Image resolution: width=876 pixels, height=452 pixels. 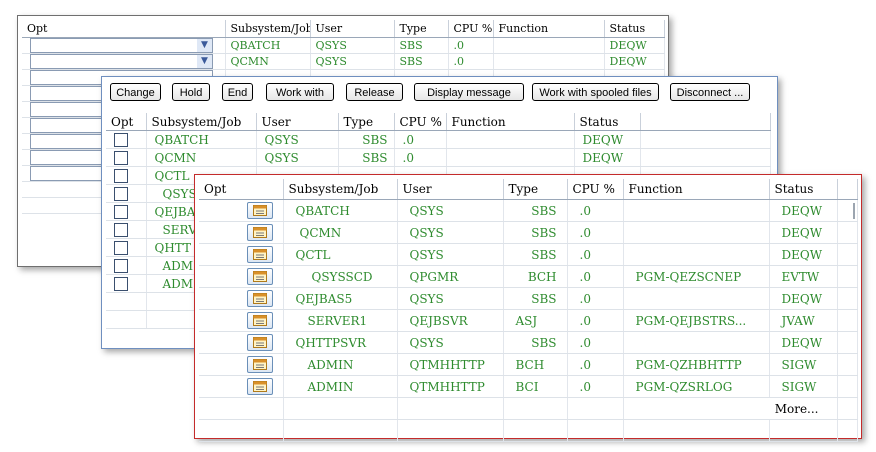 I want to click on table-row: ▼ QBATCH QSYS SBS .0 DEQW, so click(x=343, y=45).